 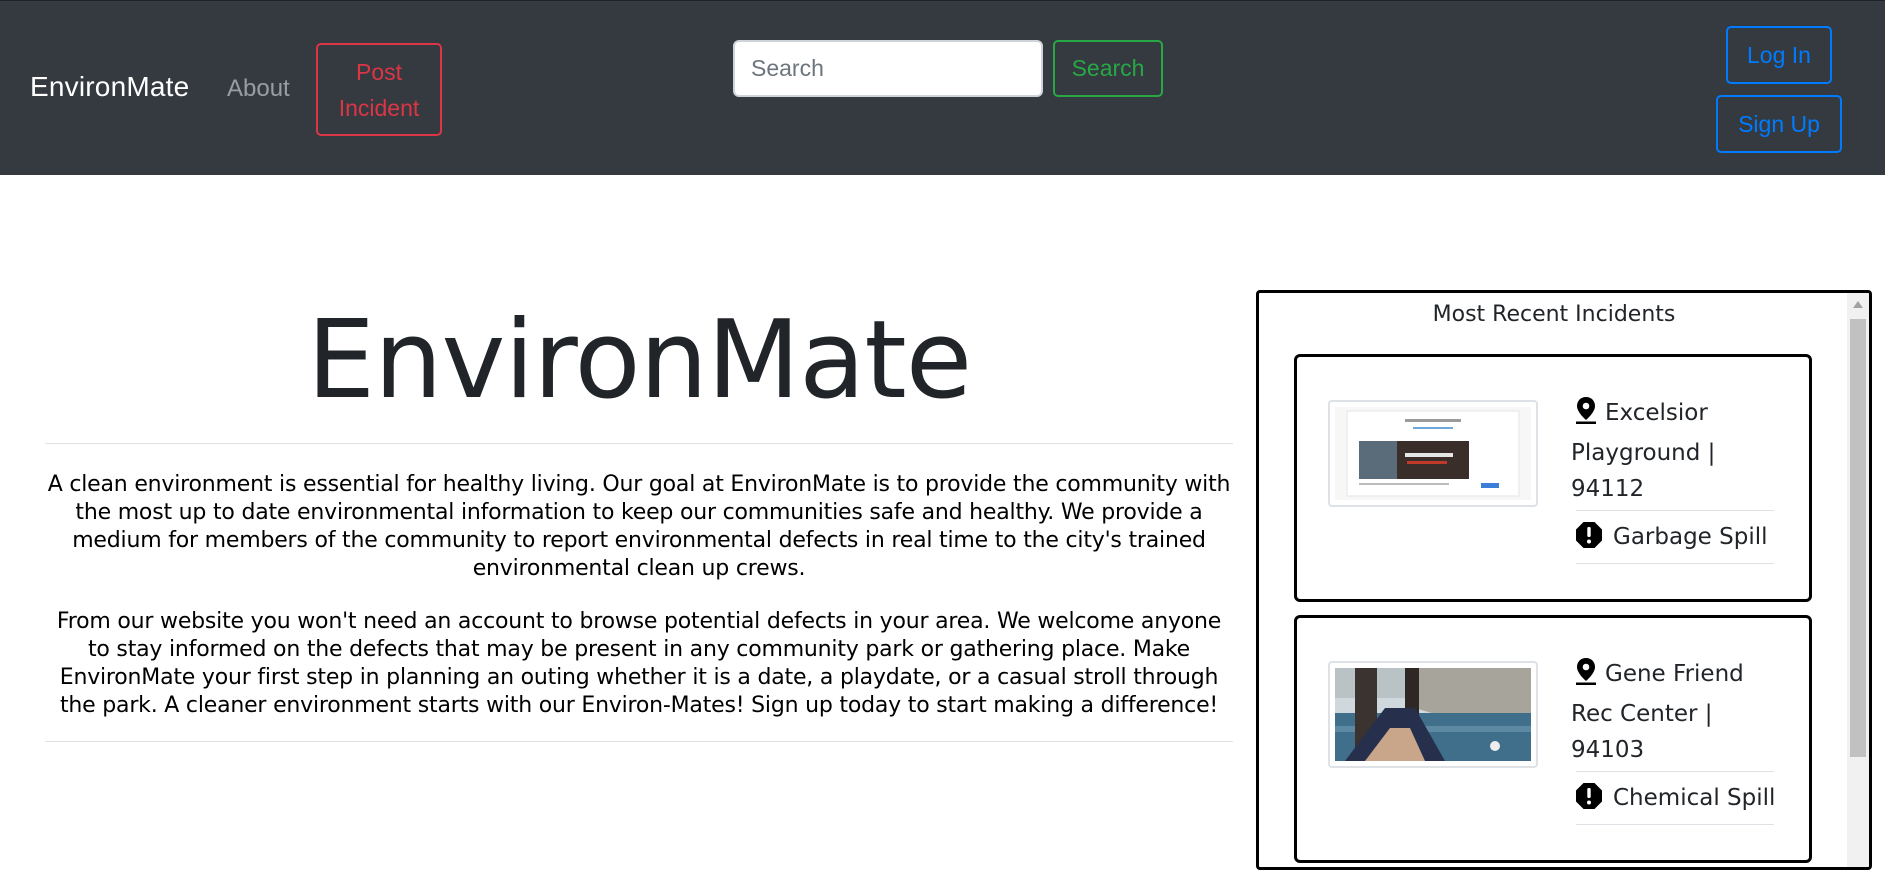 I want to click on scroll-up-arrow-icon, so click(x=1858, y=304).